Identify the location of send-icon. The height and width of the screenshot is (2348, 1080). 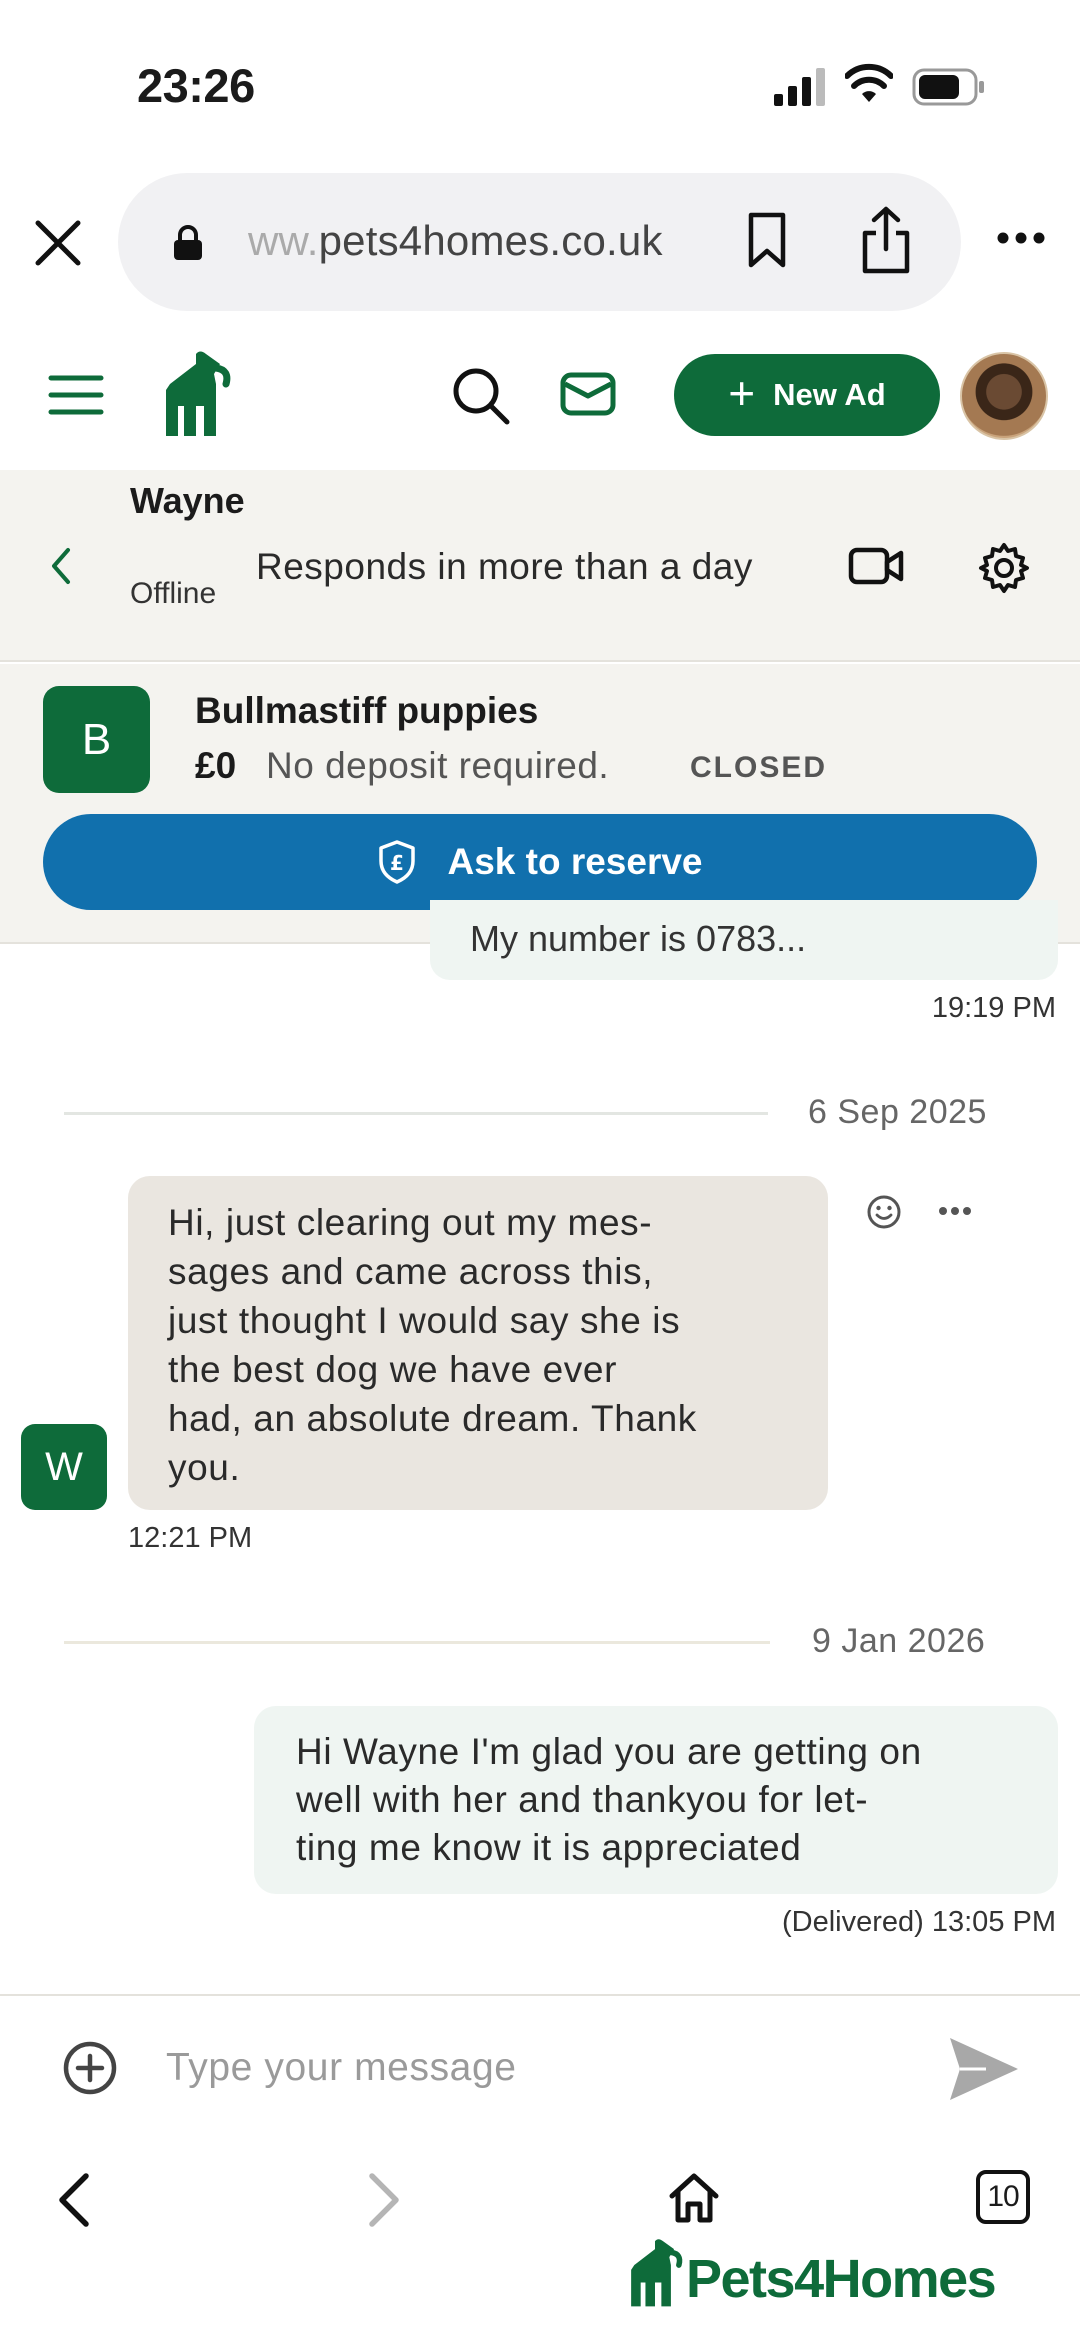
(984, 2069).